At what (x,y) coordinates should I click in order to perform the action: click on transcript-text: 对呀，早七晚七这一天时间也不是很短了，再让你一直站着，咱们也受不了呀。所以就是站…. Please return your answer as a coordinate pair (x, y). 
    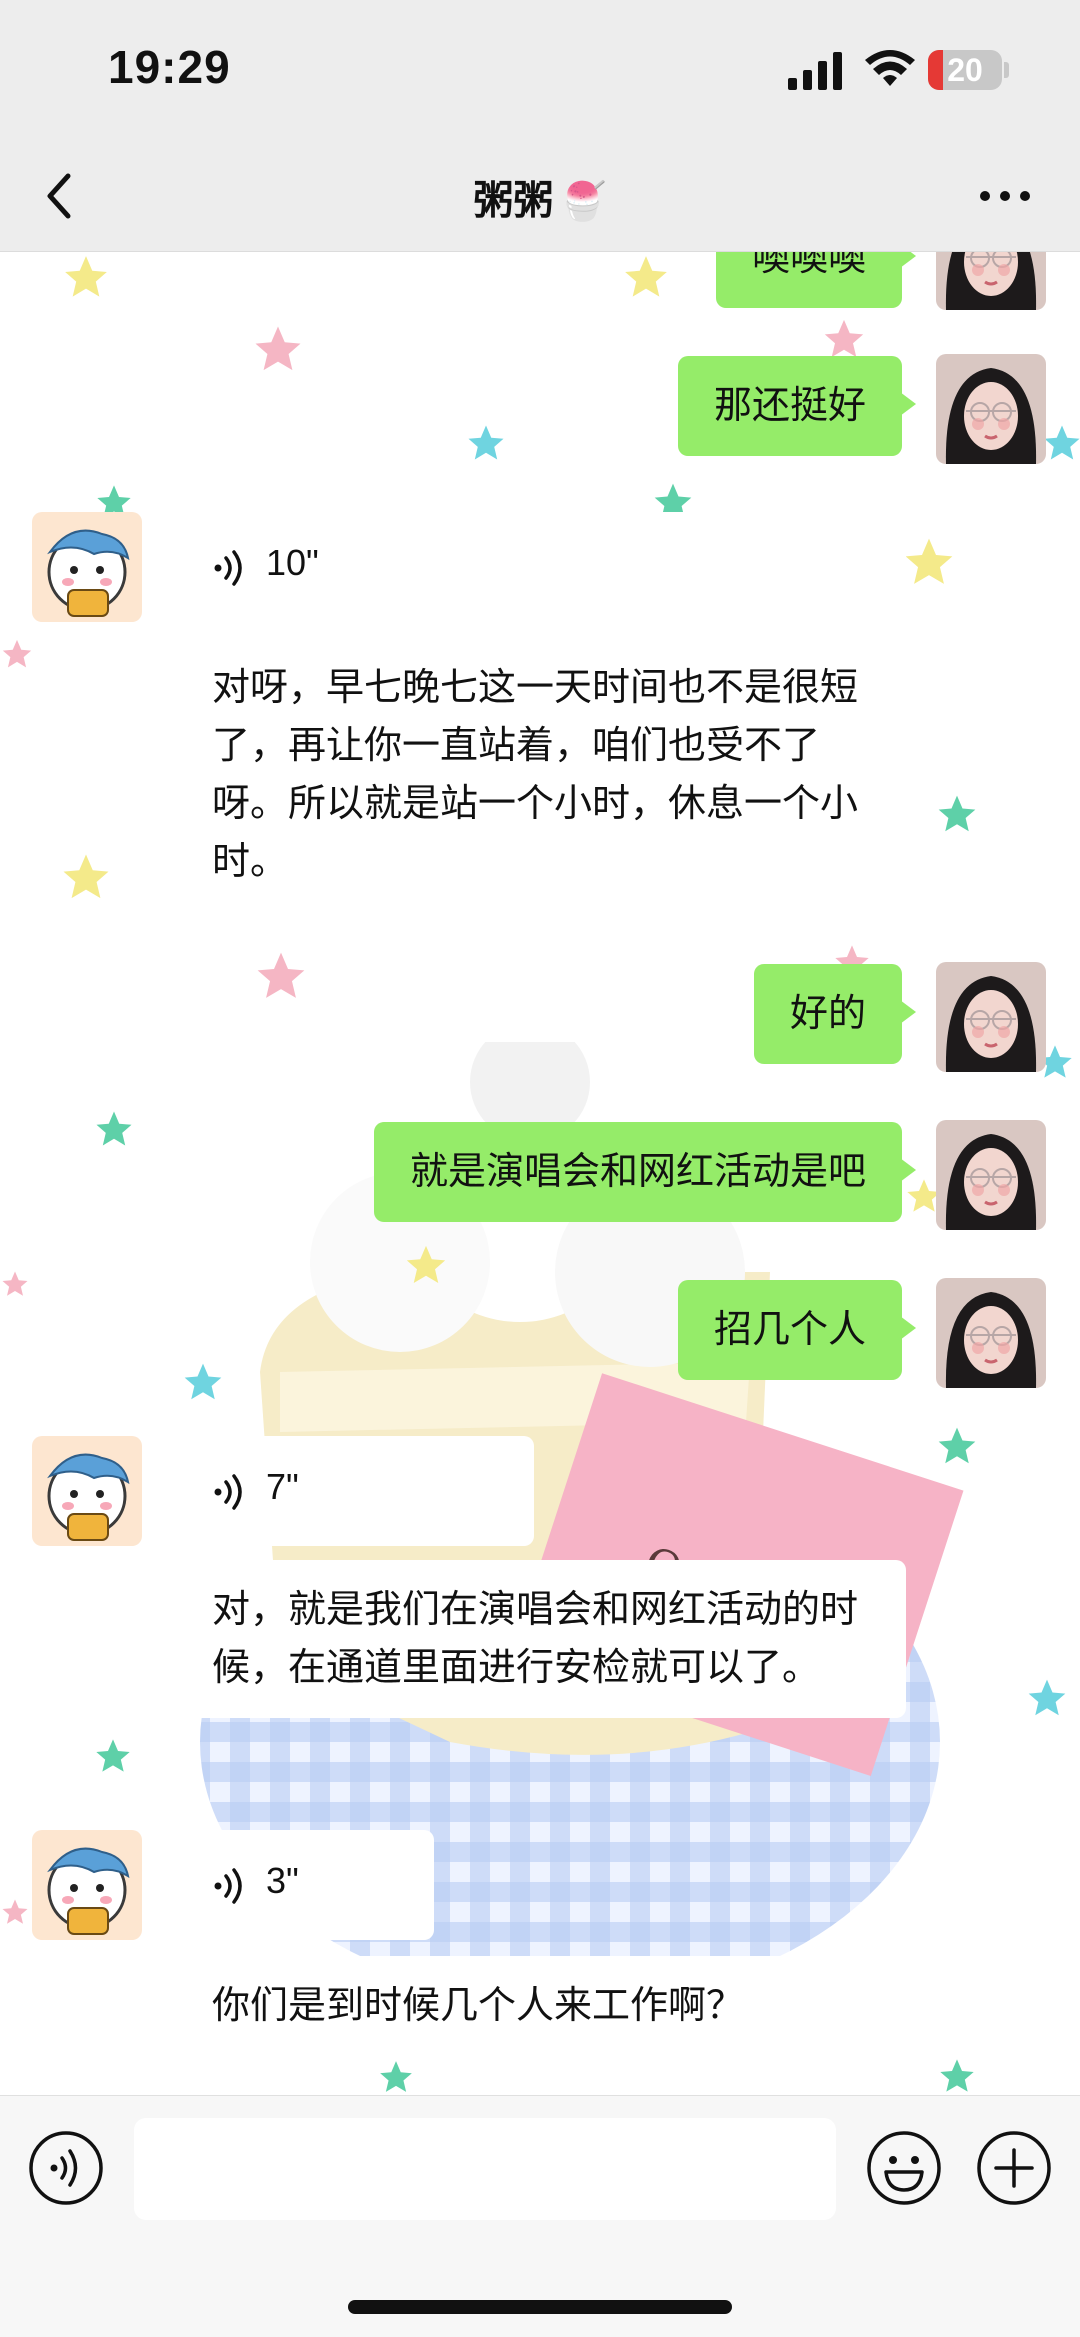
    Looking at the image, I should click on (535, 774).